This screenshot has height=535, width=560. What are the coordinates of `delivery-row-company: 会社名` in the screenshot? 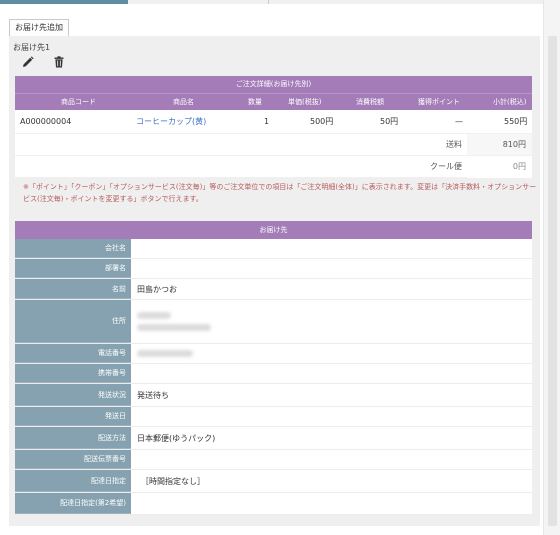 It's located at (273, 249).